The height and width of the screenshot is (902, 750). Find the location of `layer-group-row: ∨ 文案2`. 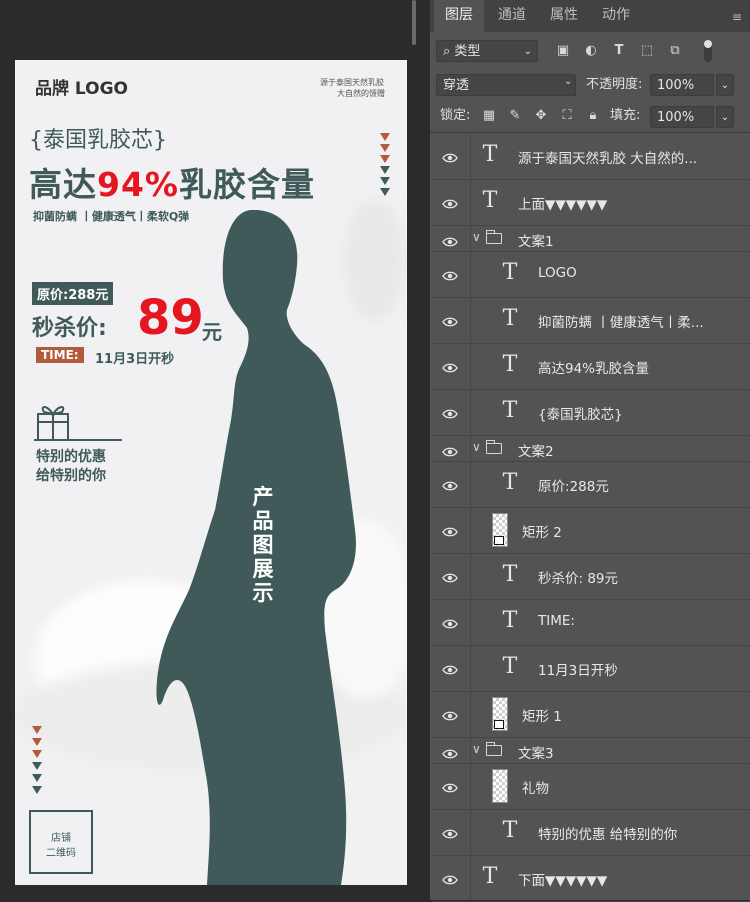

layer-group-row: ∨ 文案2 is located at coordinates (591, 449).